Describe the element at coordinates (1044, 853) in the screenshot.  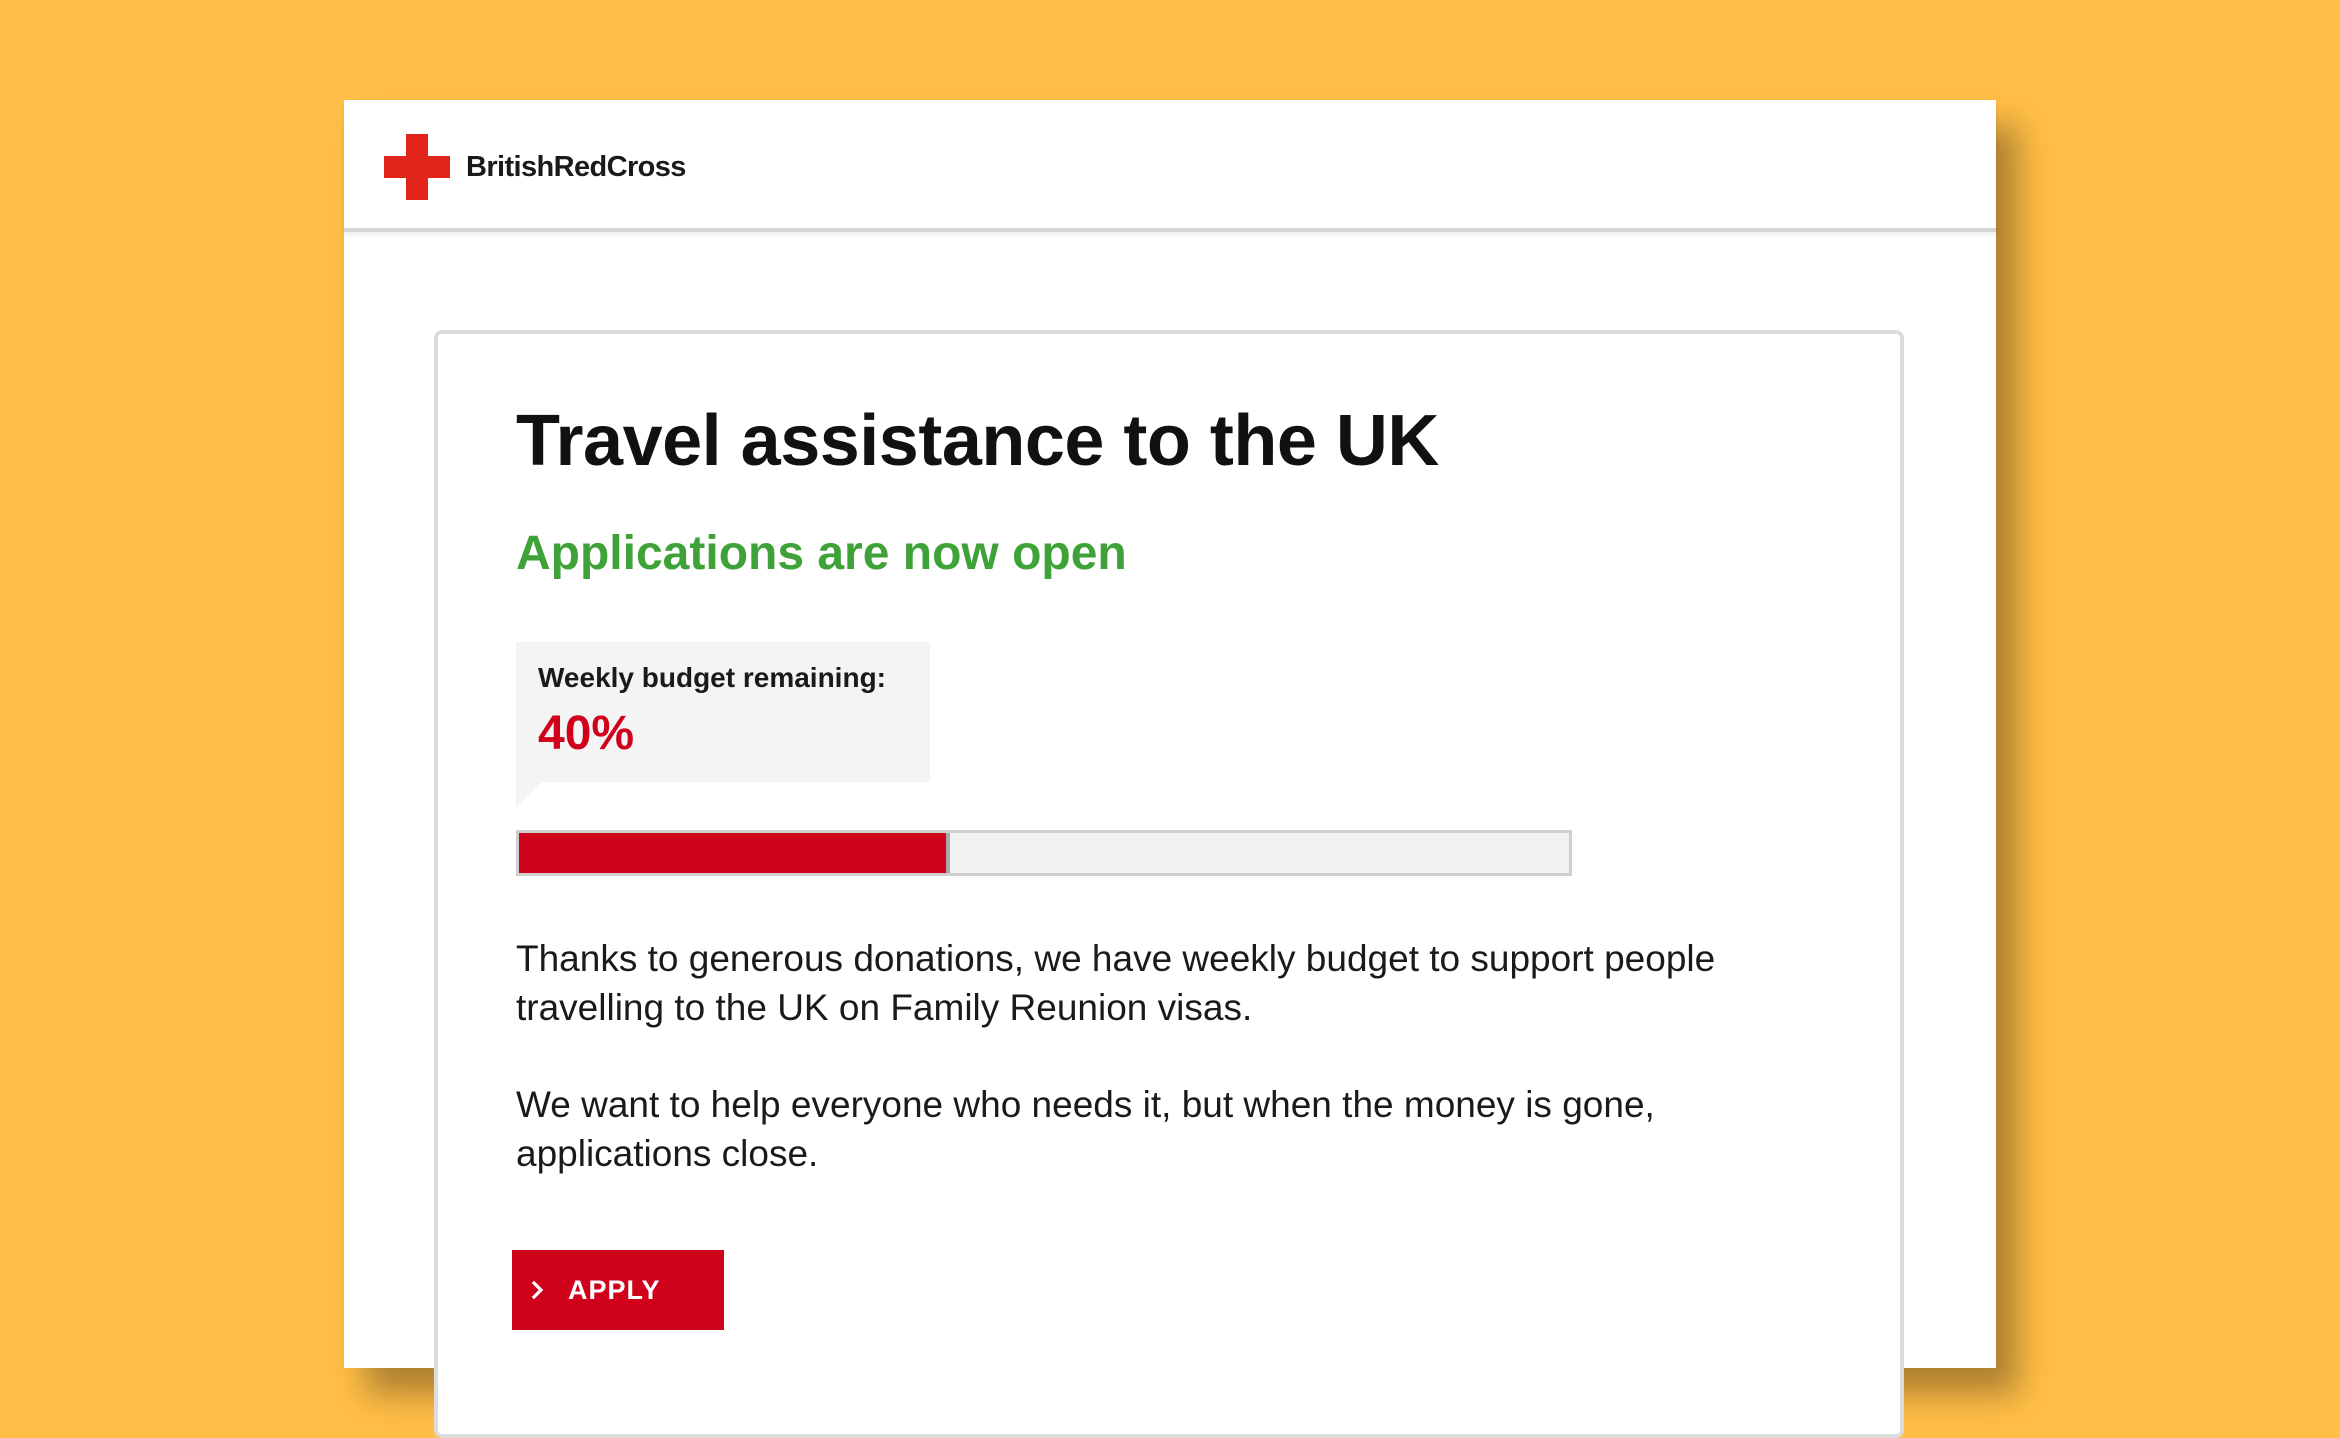
I see `budget-progress-bar` at that location.